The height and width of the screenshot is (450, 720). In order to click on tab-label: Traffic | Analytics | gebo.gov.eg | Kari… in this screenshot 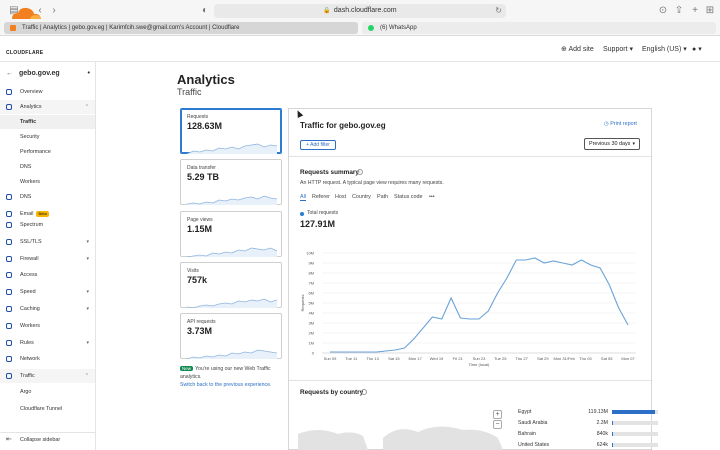, I will do `click(131, 28)`.